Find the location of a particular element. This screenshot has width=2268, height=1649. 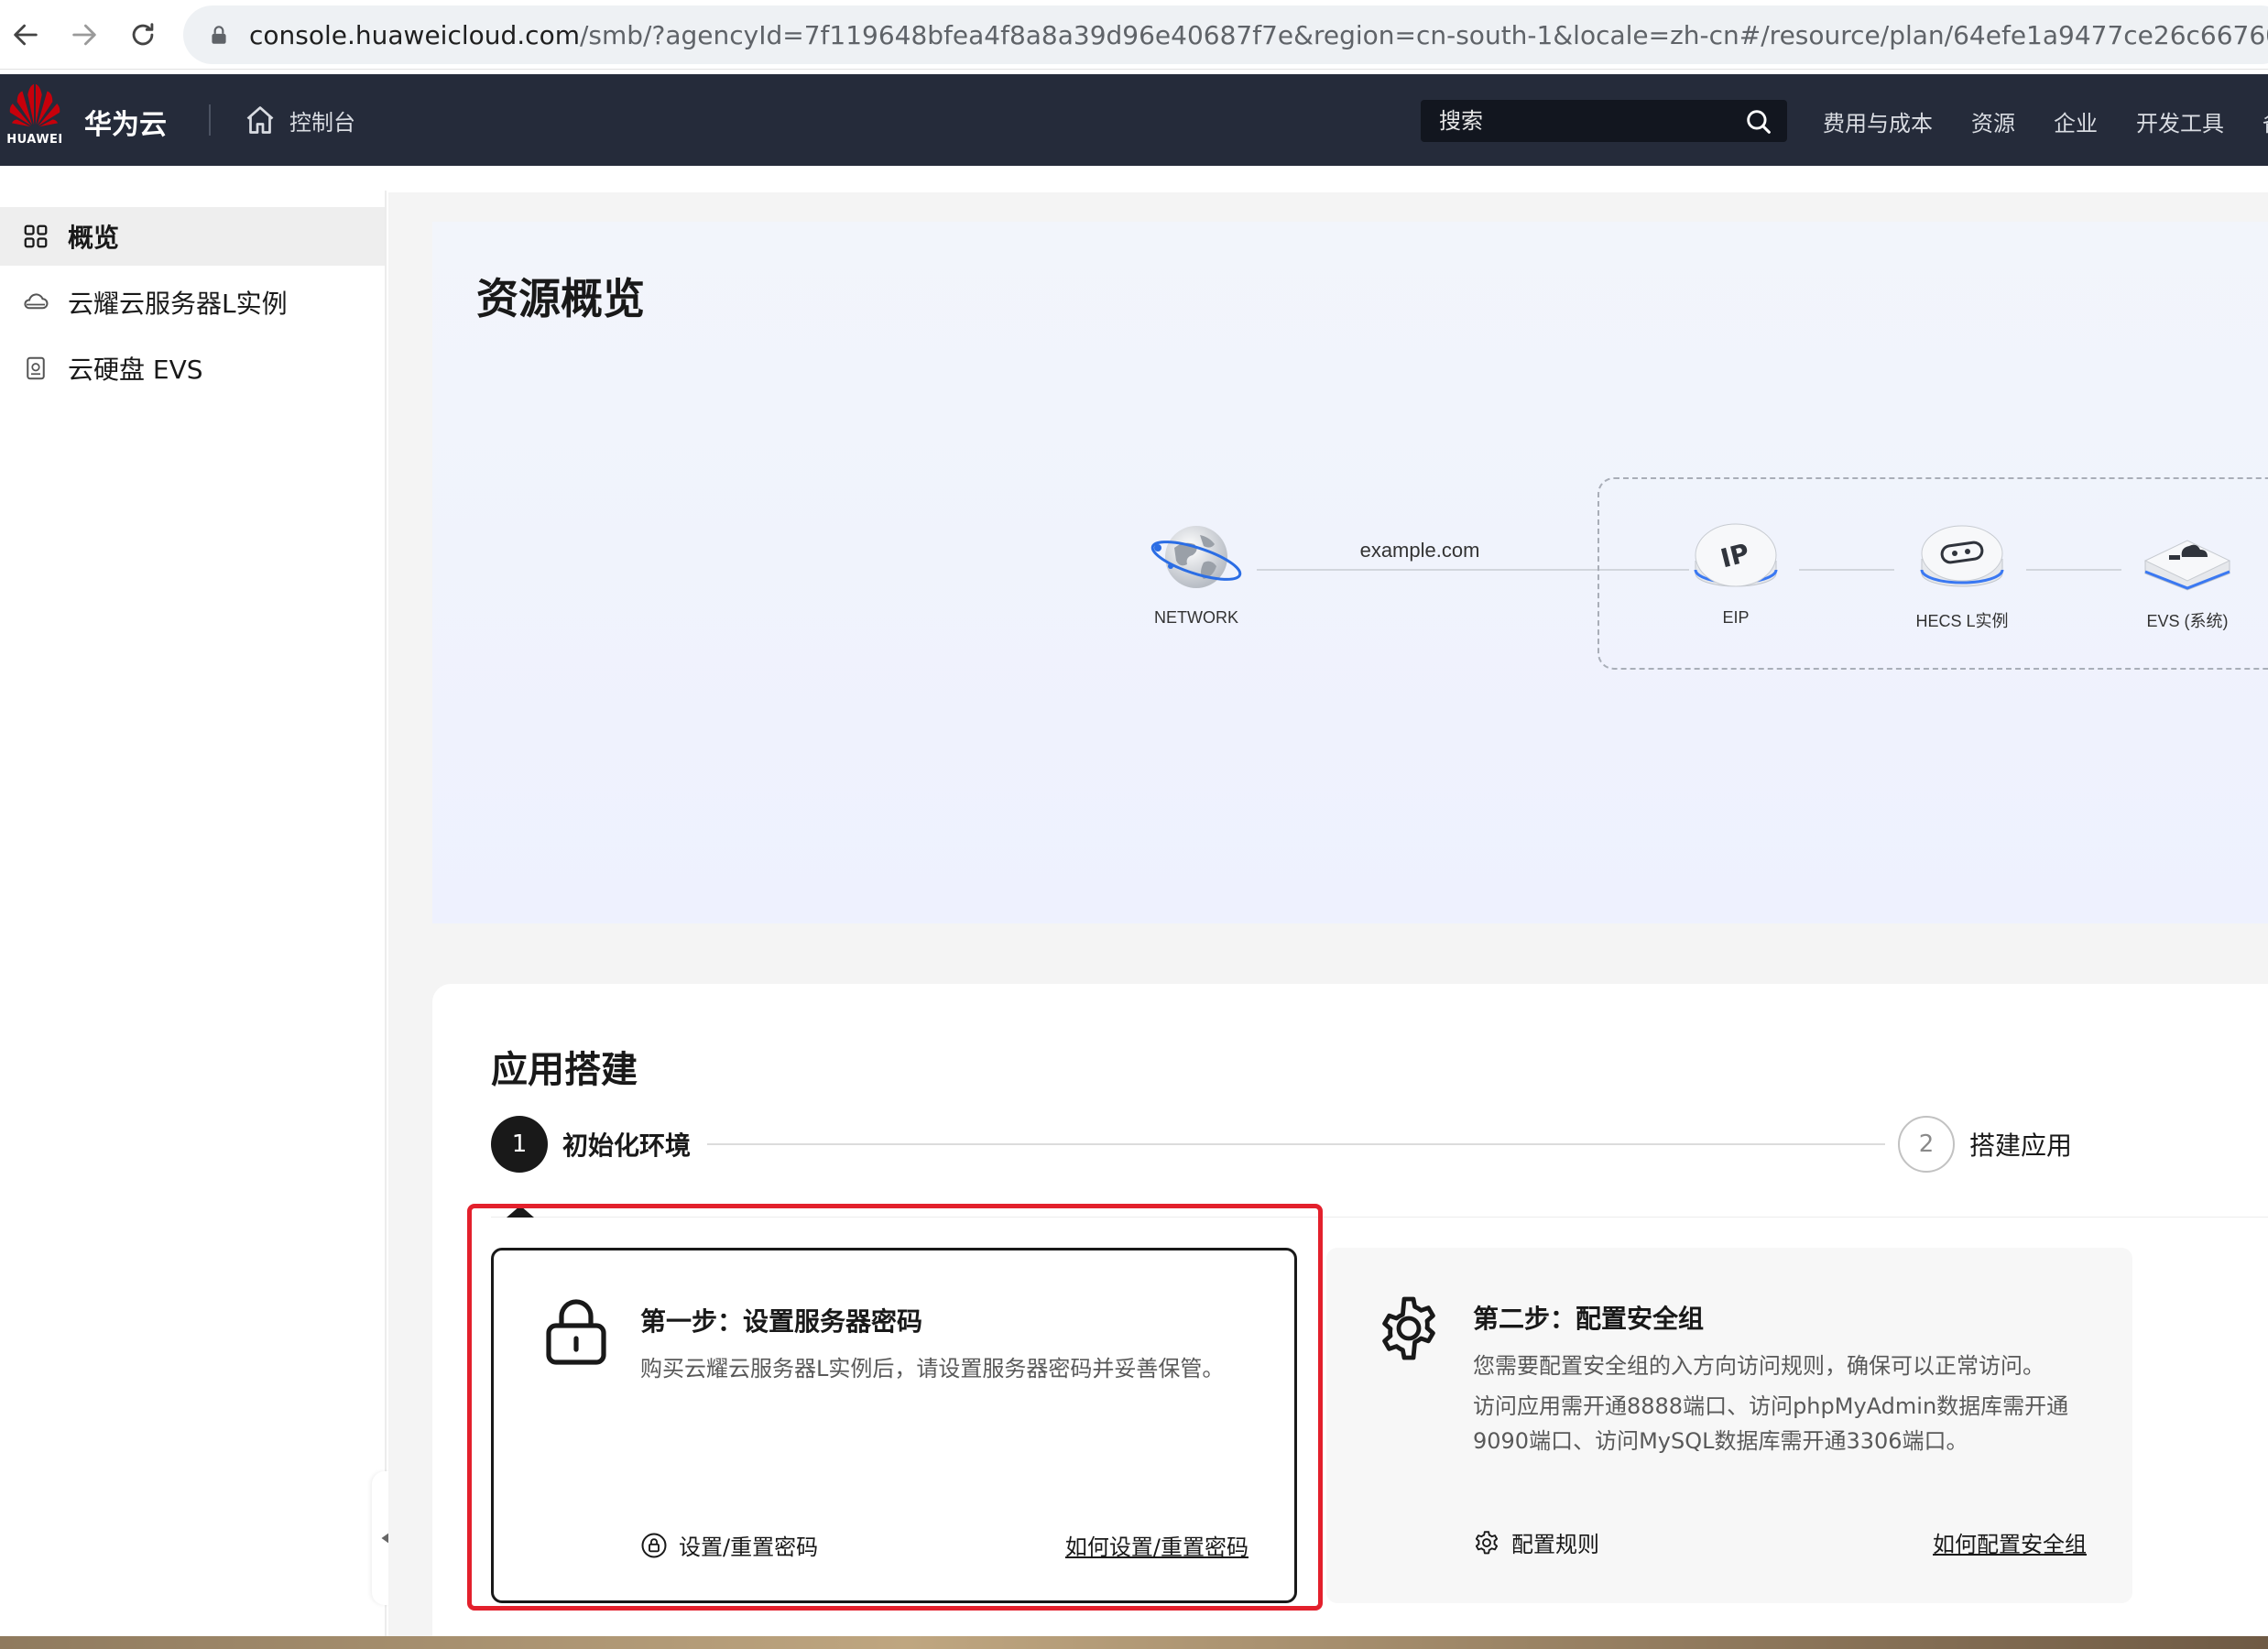

node-label: EVS (系统) is located at coordinates (2187, 621).